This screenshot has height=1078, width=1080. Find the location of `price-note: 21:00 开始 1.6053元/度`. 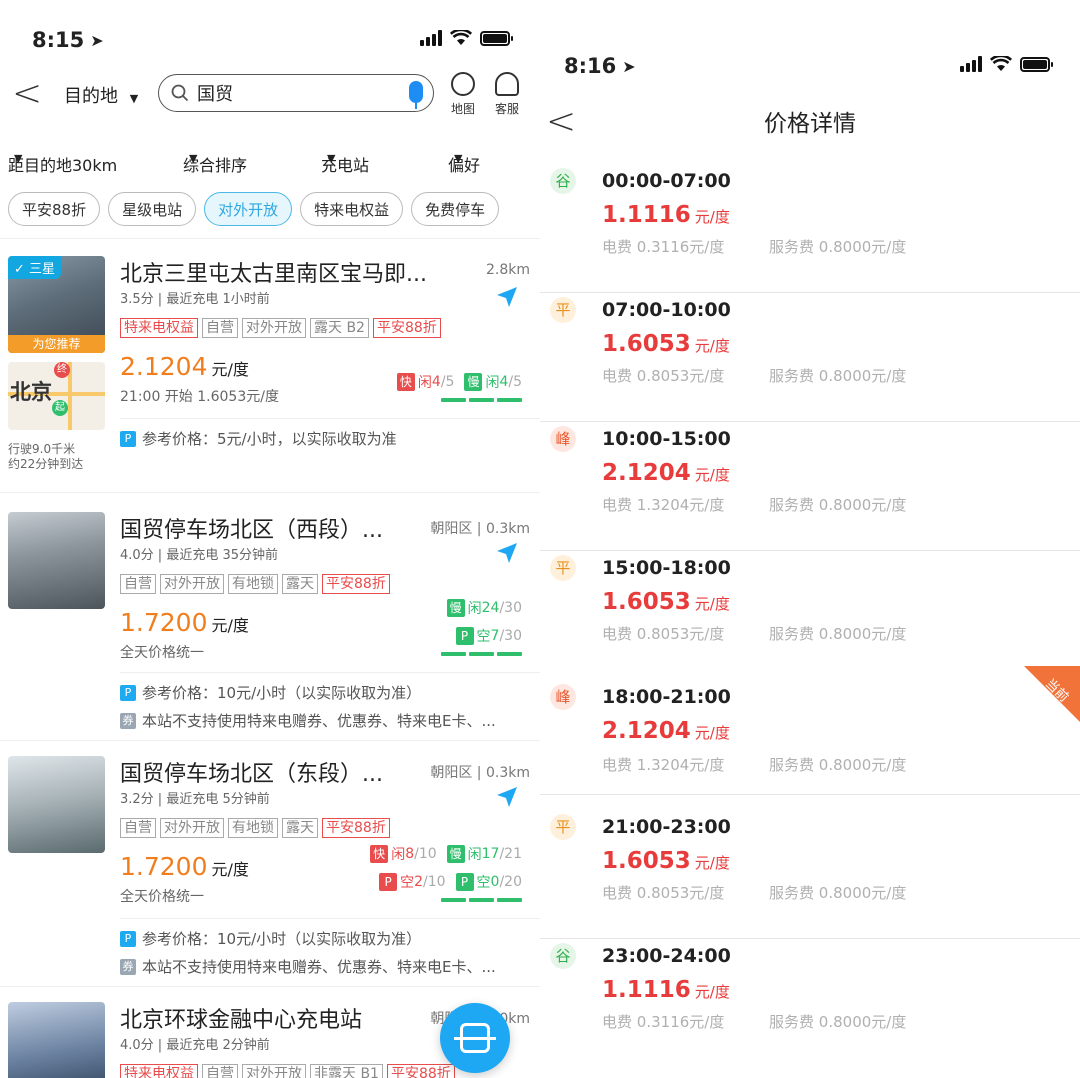

price-note: 21:00 开始 1.6053元/度 is located at coordinates (199, 397).